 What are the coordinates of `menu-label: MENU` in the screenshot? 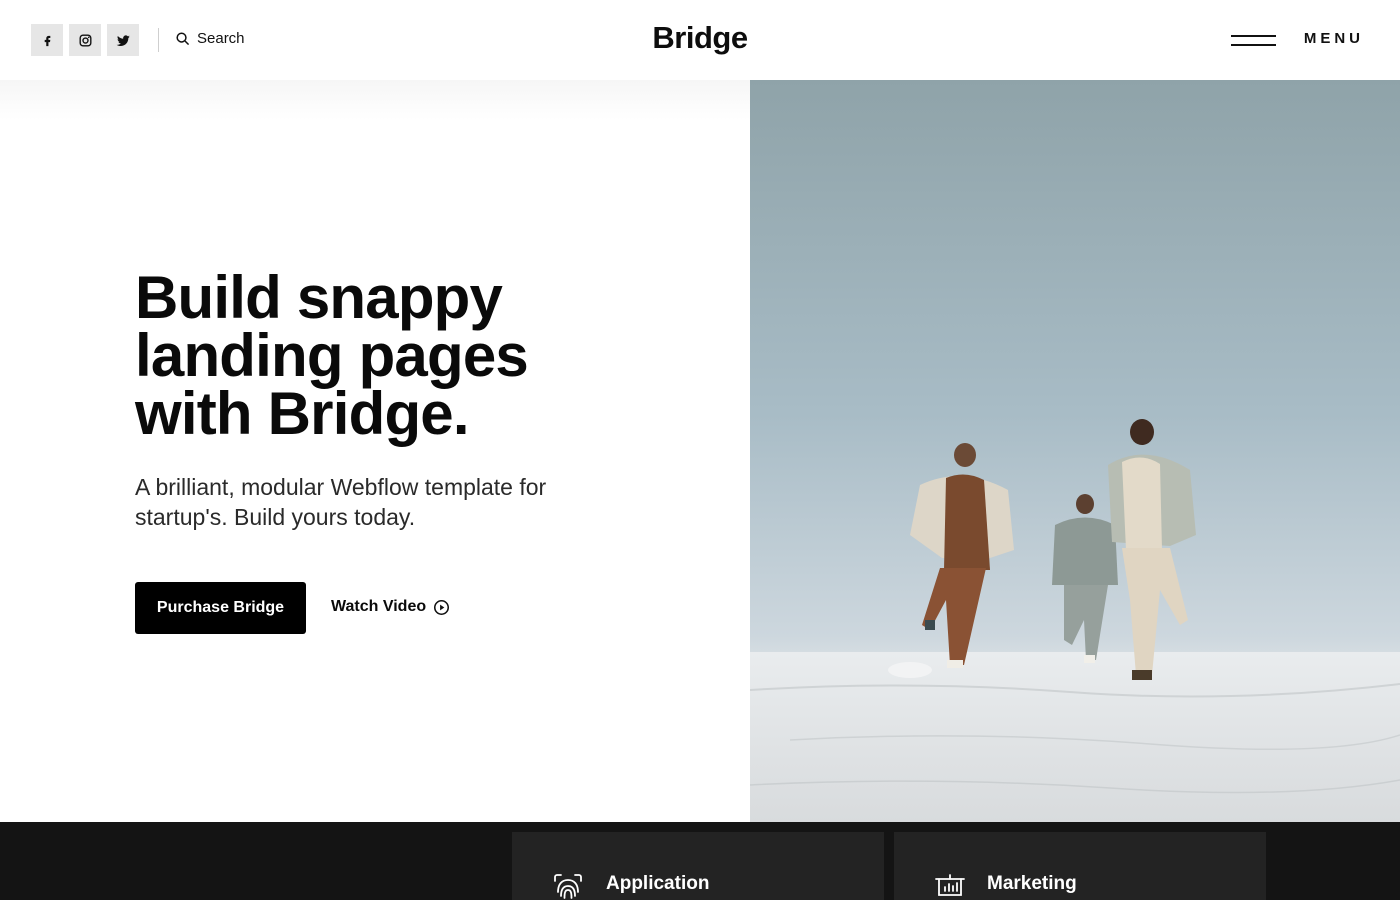 It's located at (1333, 38).